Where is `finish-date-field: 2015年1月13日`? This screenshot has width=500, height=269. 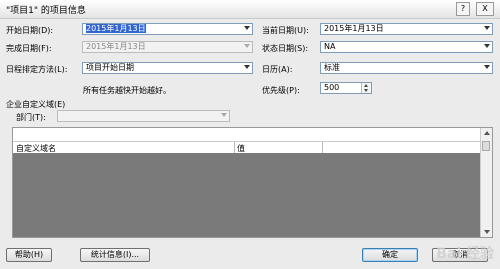 finish-date-field: 2015年1月13日 is located at coordinates (167, 47).